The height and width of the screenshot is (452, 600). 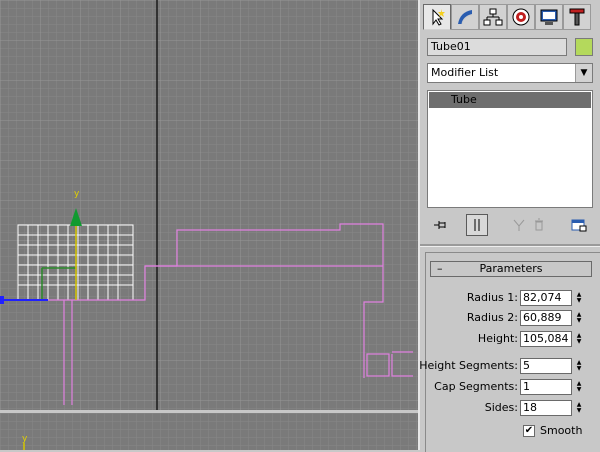 I want to click on create-tab-icon, so click(x=437, y=17).